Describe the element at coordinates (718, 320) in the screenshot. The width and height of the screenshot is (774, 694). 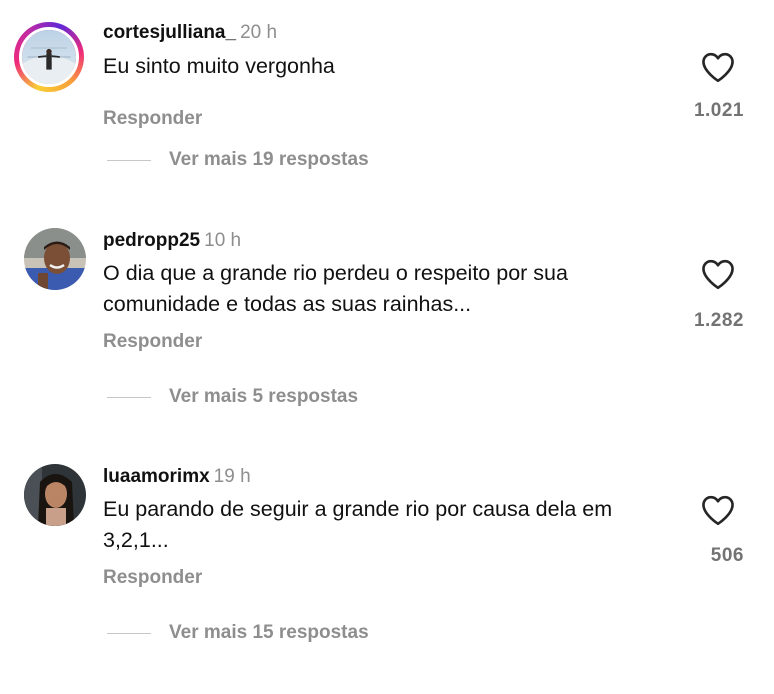
I see `like-count: 1.282` at that location.